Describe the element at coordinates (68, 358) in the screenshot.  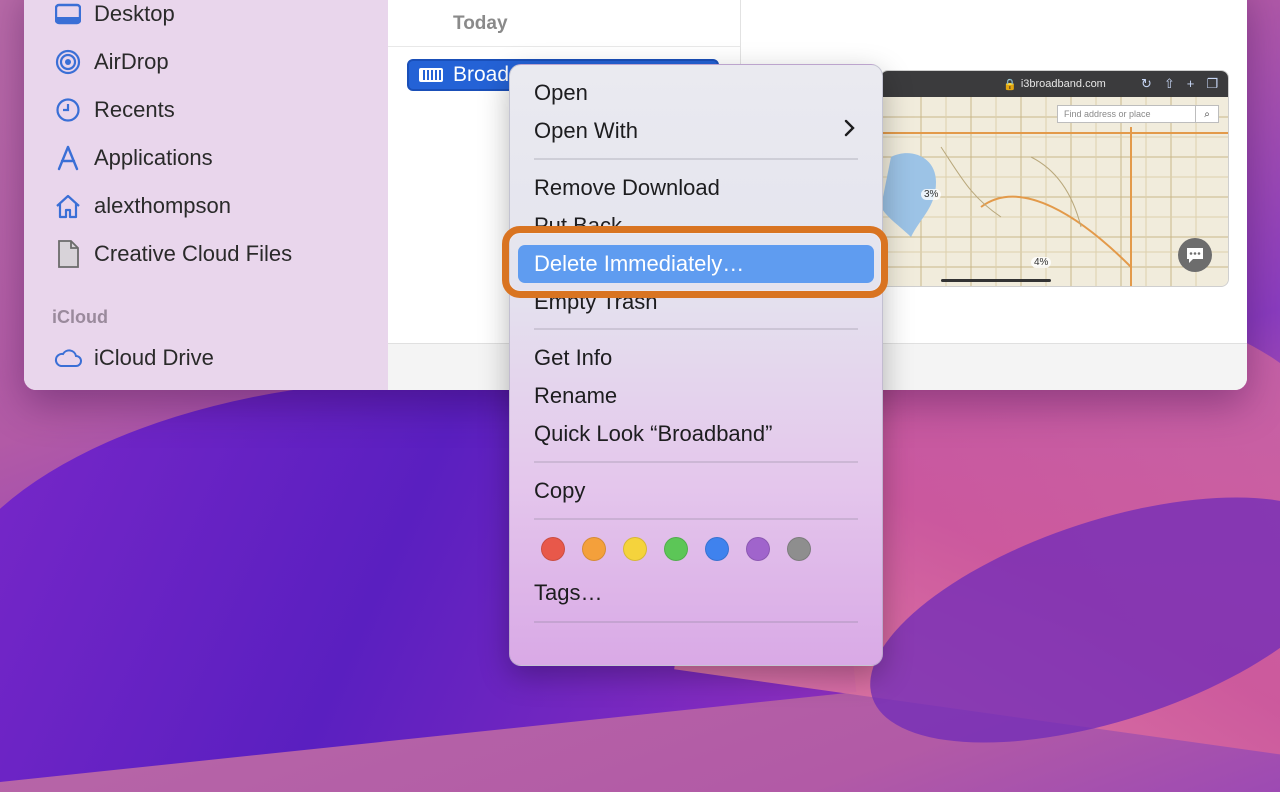
I see `cloud-icon` at that location.